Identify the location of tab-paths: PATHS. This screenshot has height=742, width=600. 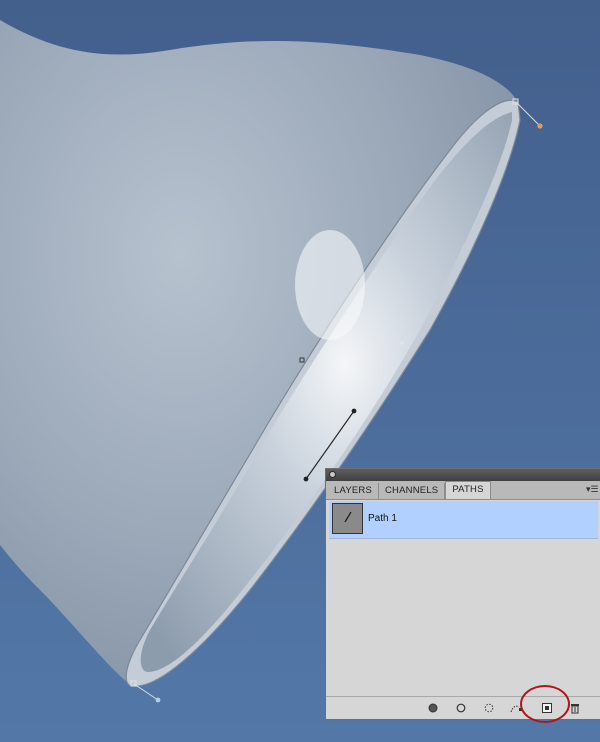
(468, 490).